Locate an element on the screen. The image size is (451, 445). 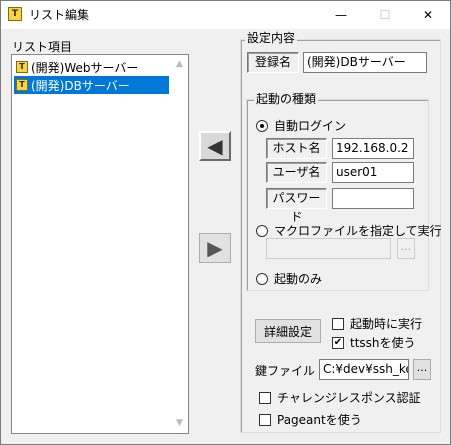
window-title: リスト編集 is located at coordinates (59, 15).